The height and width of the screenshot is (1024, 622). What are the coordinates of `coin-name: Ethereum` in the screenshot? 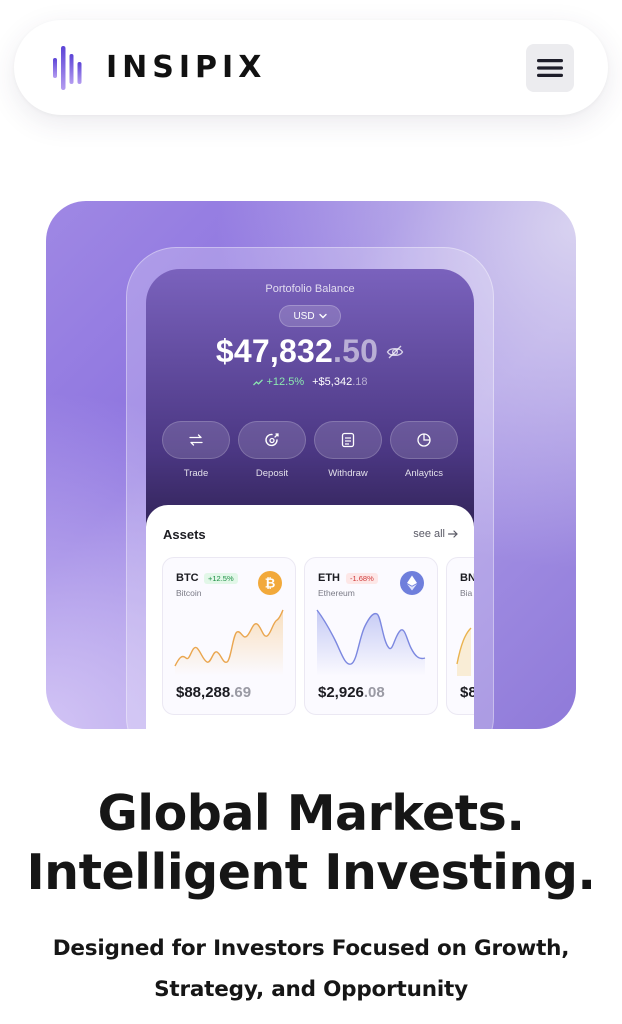 It's located at (336, 593).